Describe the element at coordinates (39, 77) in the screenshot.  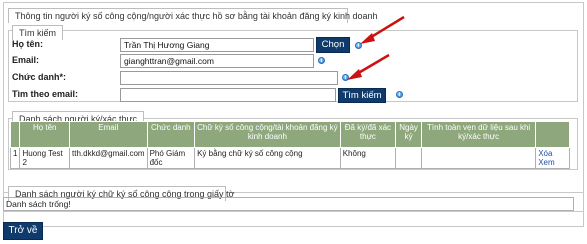
I see `position-label: Chức danh*:` at that location.